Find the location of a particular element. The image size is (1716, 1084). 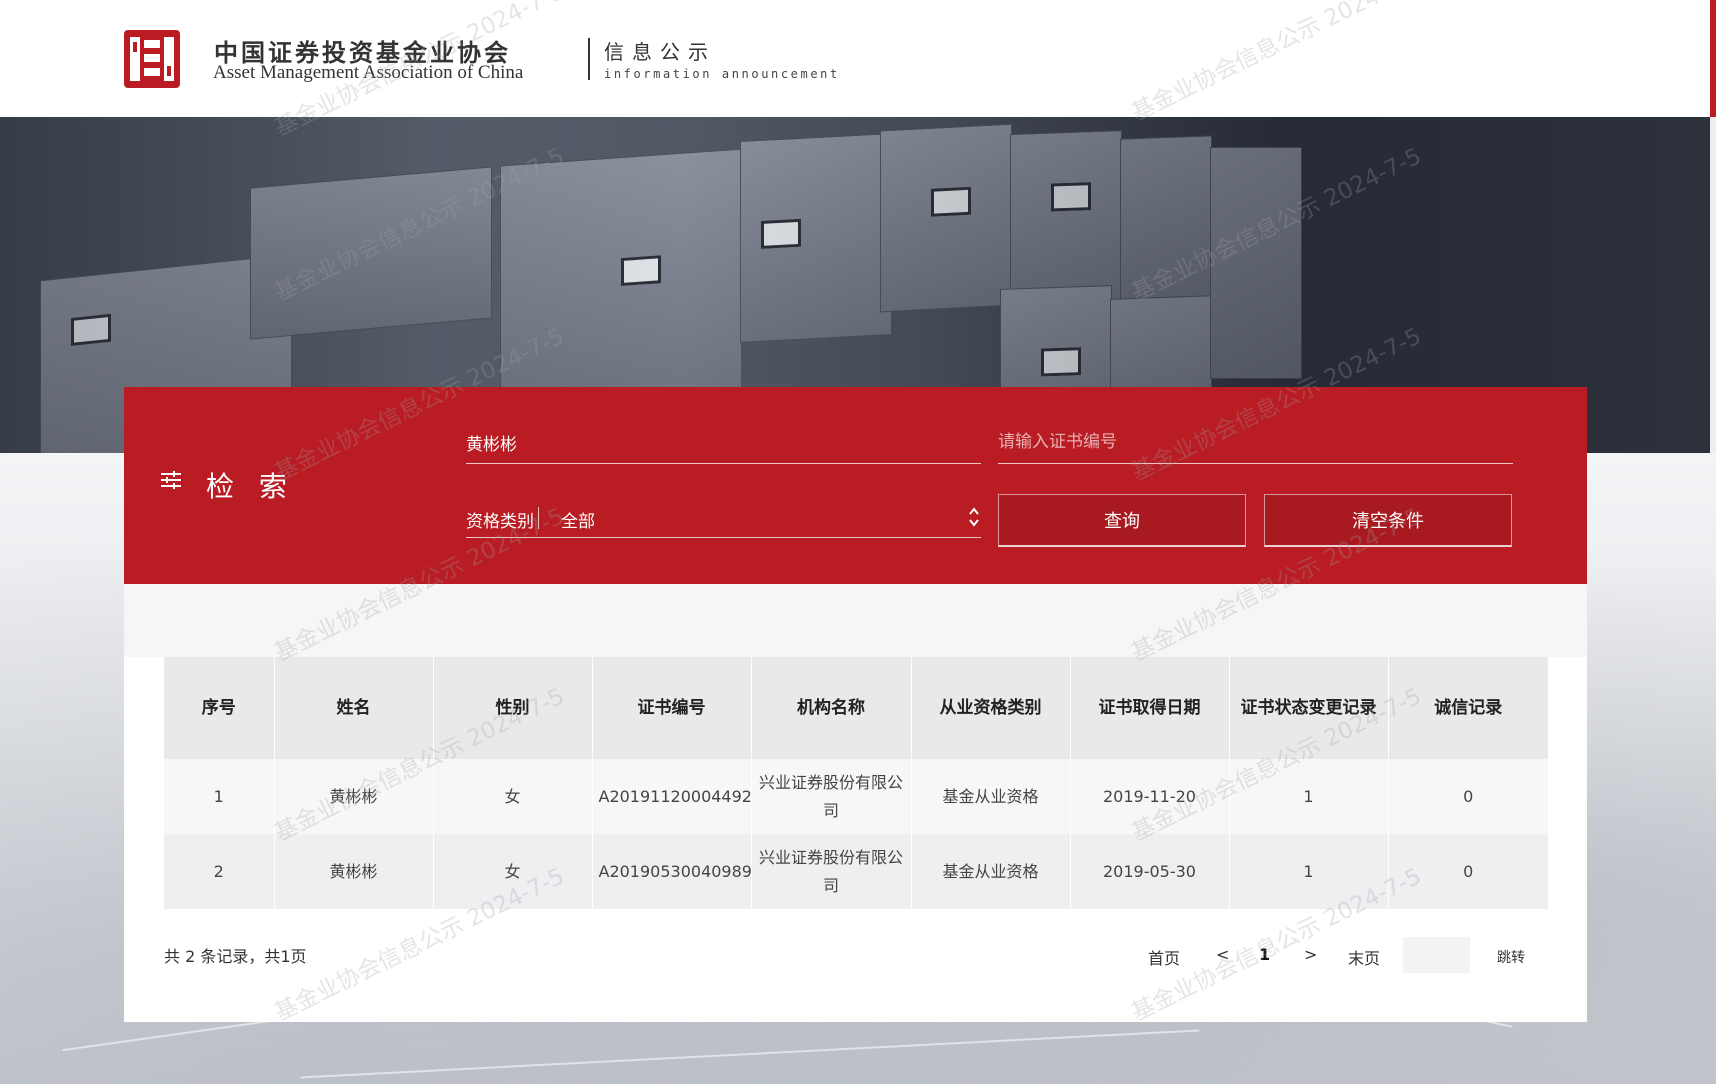

col-header-status-changes: 证书状态变更记录 is located at coordinates (1309, 708).